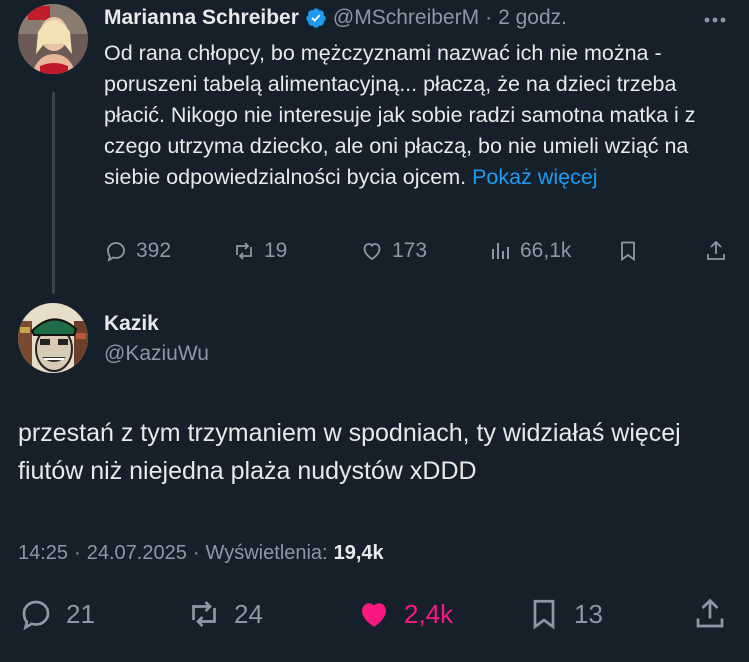 The height and width of the screenshot is (662, 749). I want to click on tweet-time: 14:25, so click(43, 553).